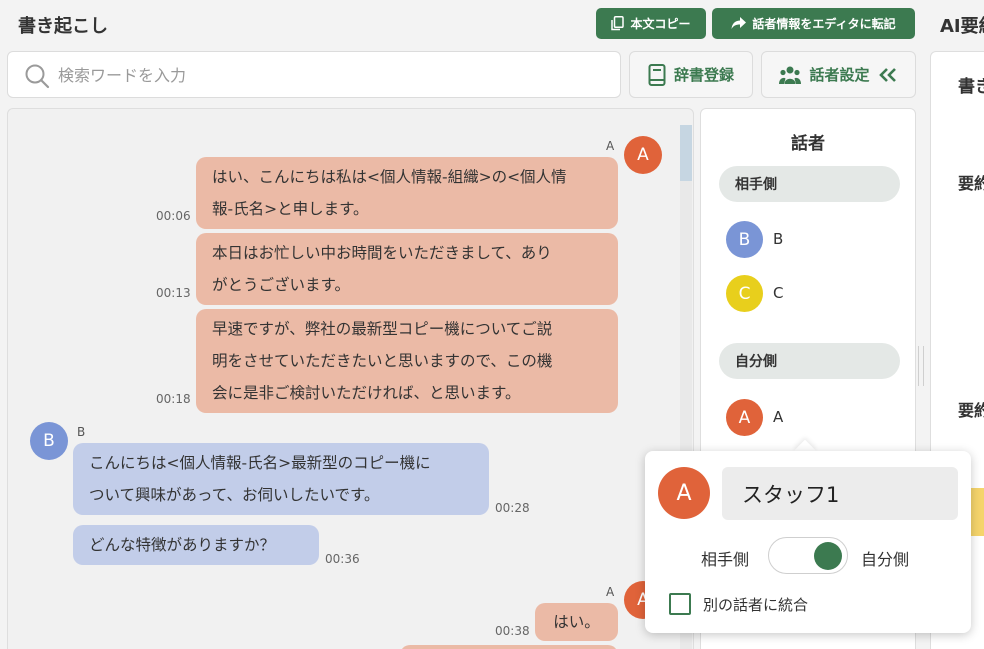  Describe the element at coordinates (725, 559) in the screenshot. I see `toggle-other-side-label: 相手側` at that location.